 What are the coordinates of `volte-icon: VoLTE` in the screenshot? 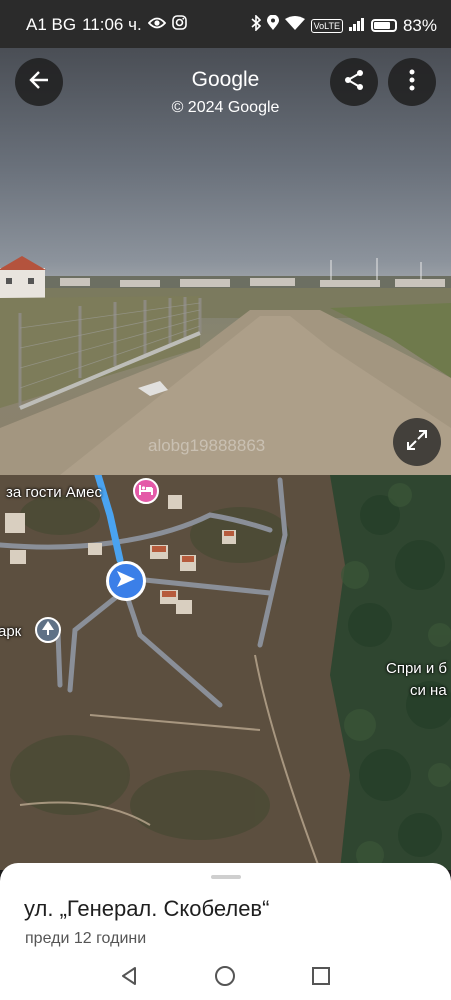 It's located at (326, 25).